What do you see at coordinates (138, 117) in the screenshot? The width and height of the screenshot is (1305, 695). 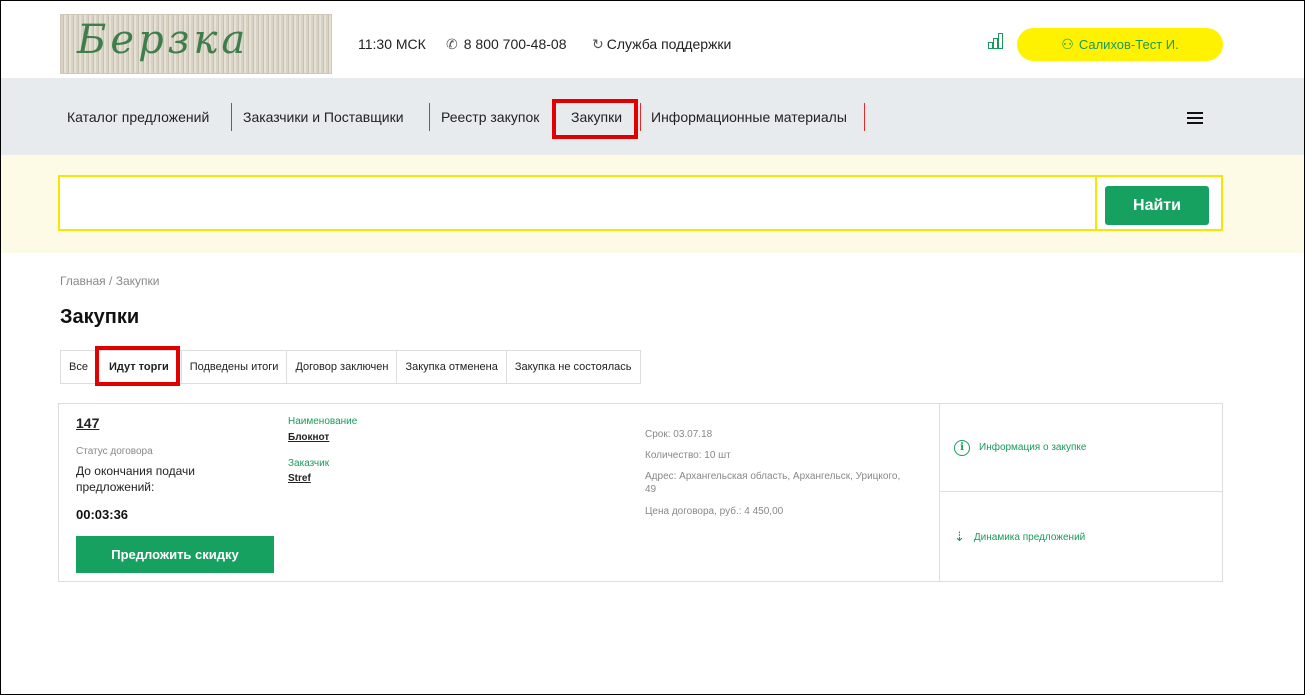 I see `nav-item-catalog: Каталог предложений` at bounding box center [138, 117].